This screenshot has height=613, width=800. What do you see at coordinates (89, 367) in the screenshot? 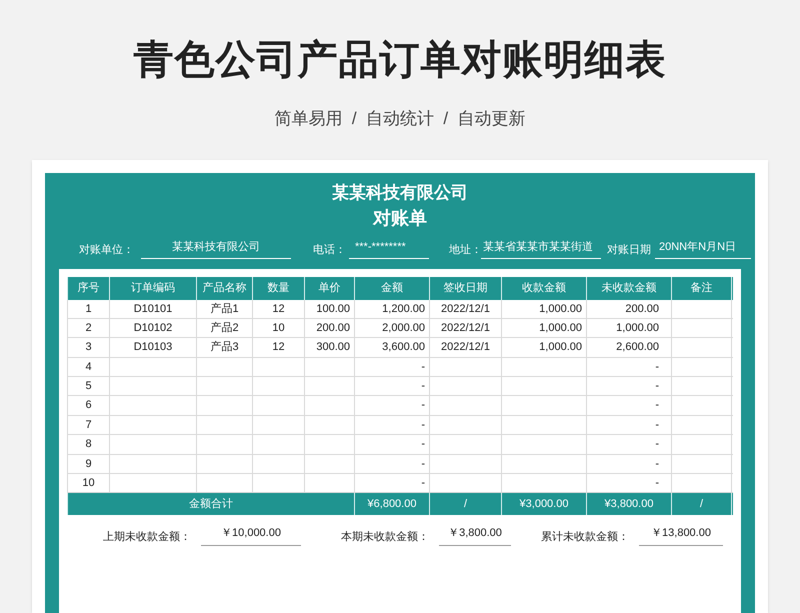
I see `table-cell: 4` at bounding box center [89, 367].